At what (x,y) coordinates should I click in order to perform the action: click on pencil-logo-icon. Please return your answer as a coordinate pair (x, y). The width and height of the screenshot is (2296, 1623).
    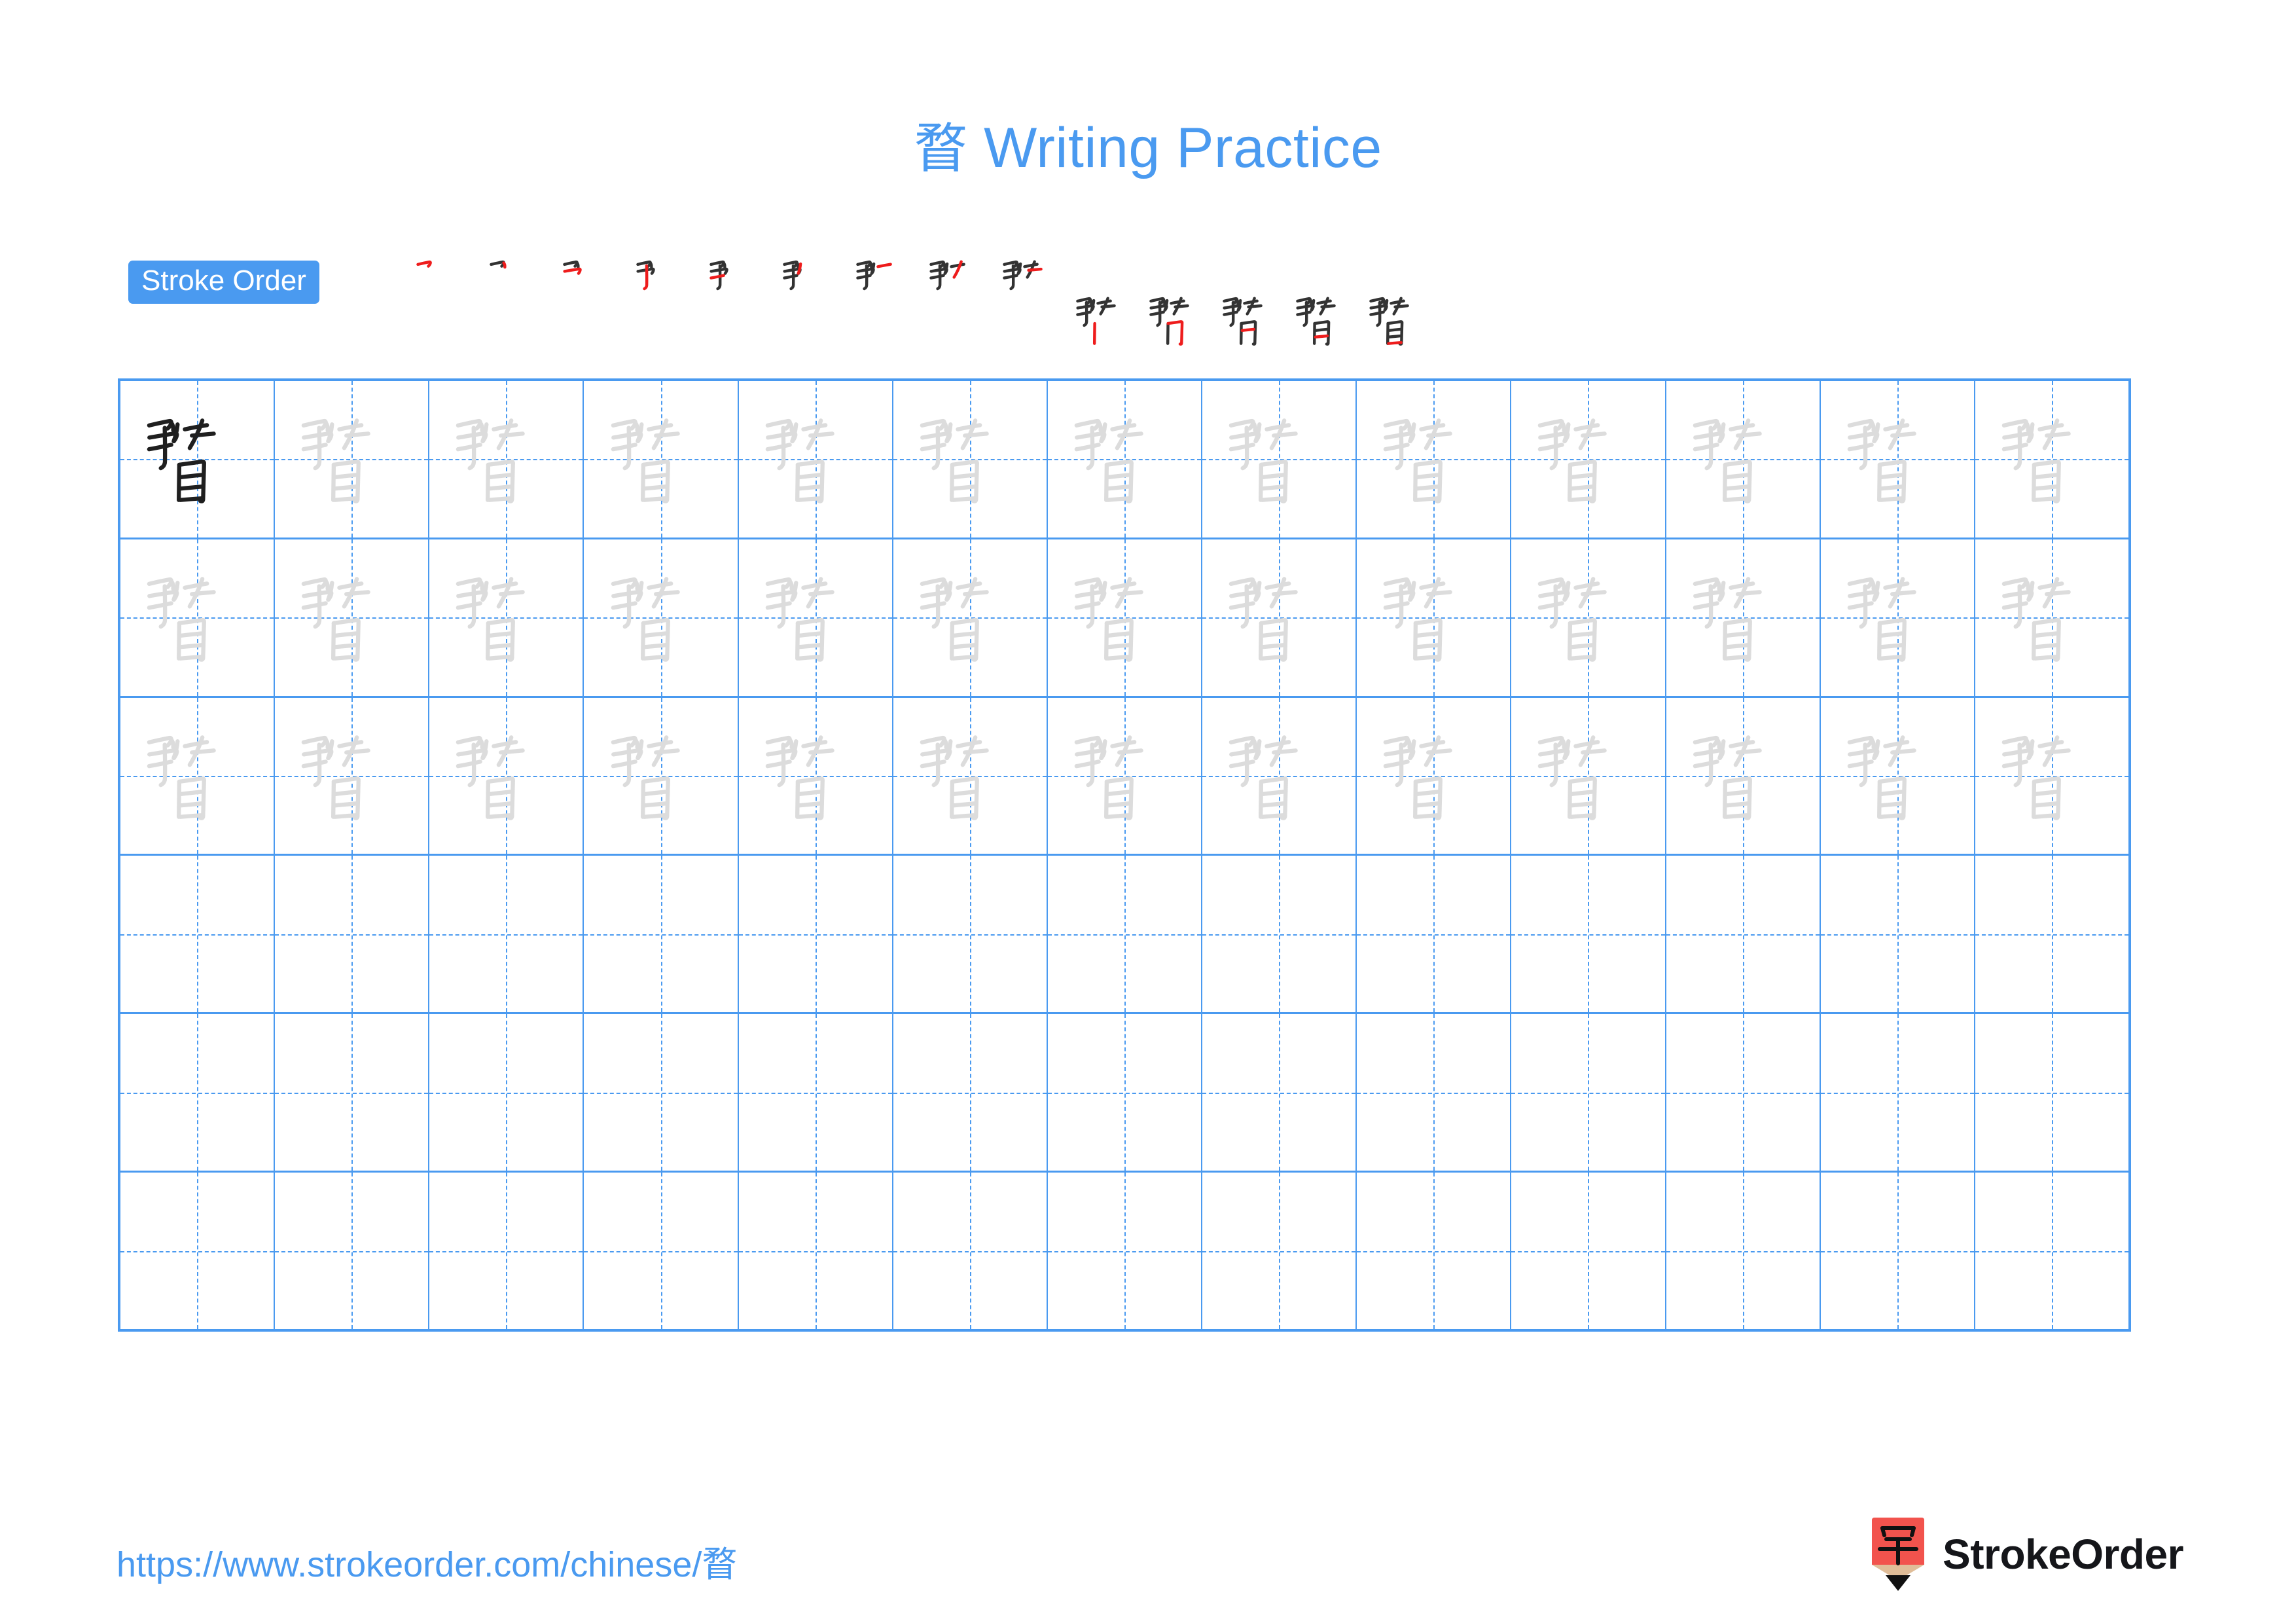
    Looking at the image, I should click on (1898, 1554).